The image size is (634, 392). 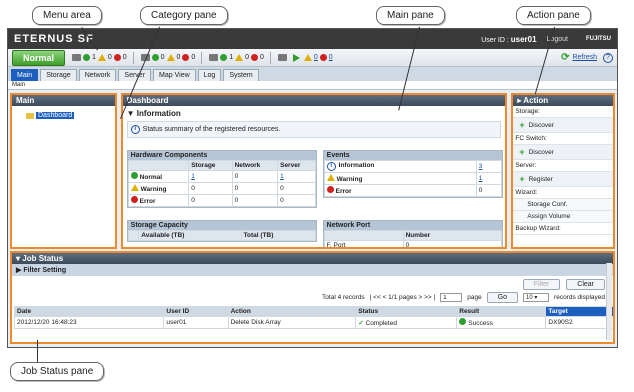 What do you see at coordinates (563, 229) in the screenshot?
I see `action-category-backup-wizard: Backup Wizard:` at bounding box center [563, 229].